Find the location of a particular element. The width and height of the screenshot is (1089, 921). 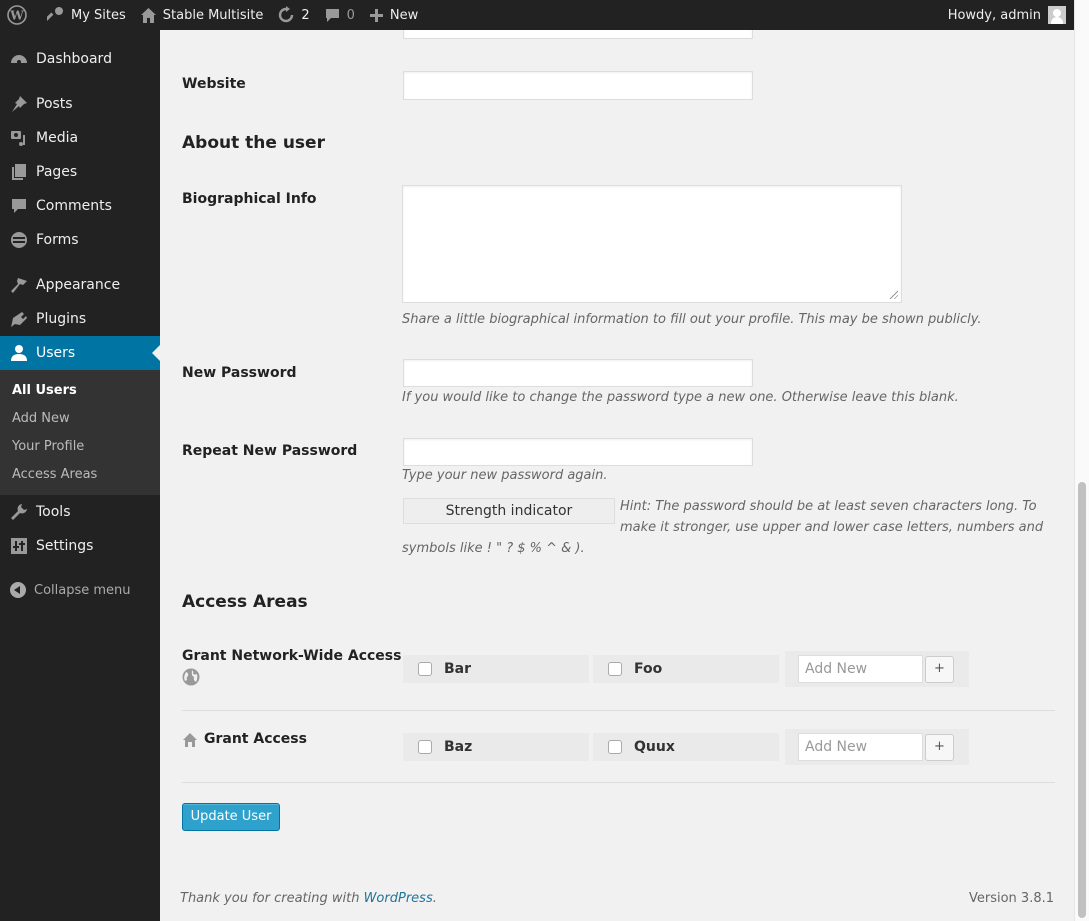

area-baz-checkbox is located at coordinates (425, 747).